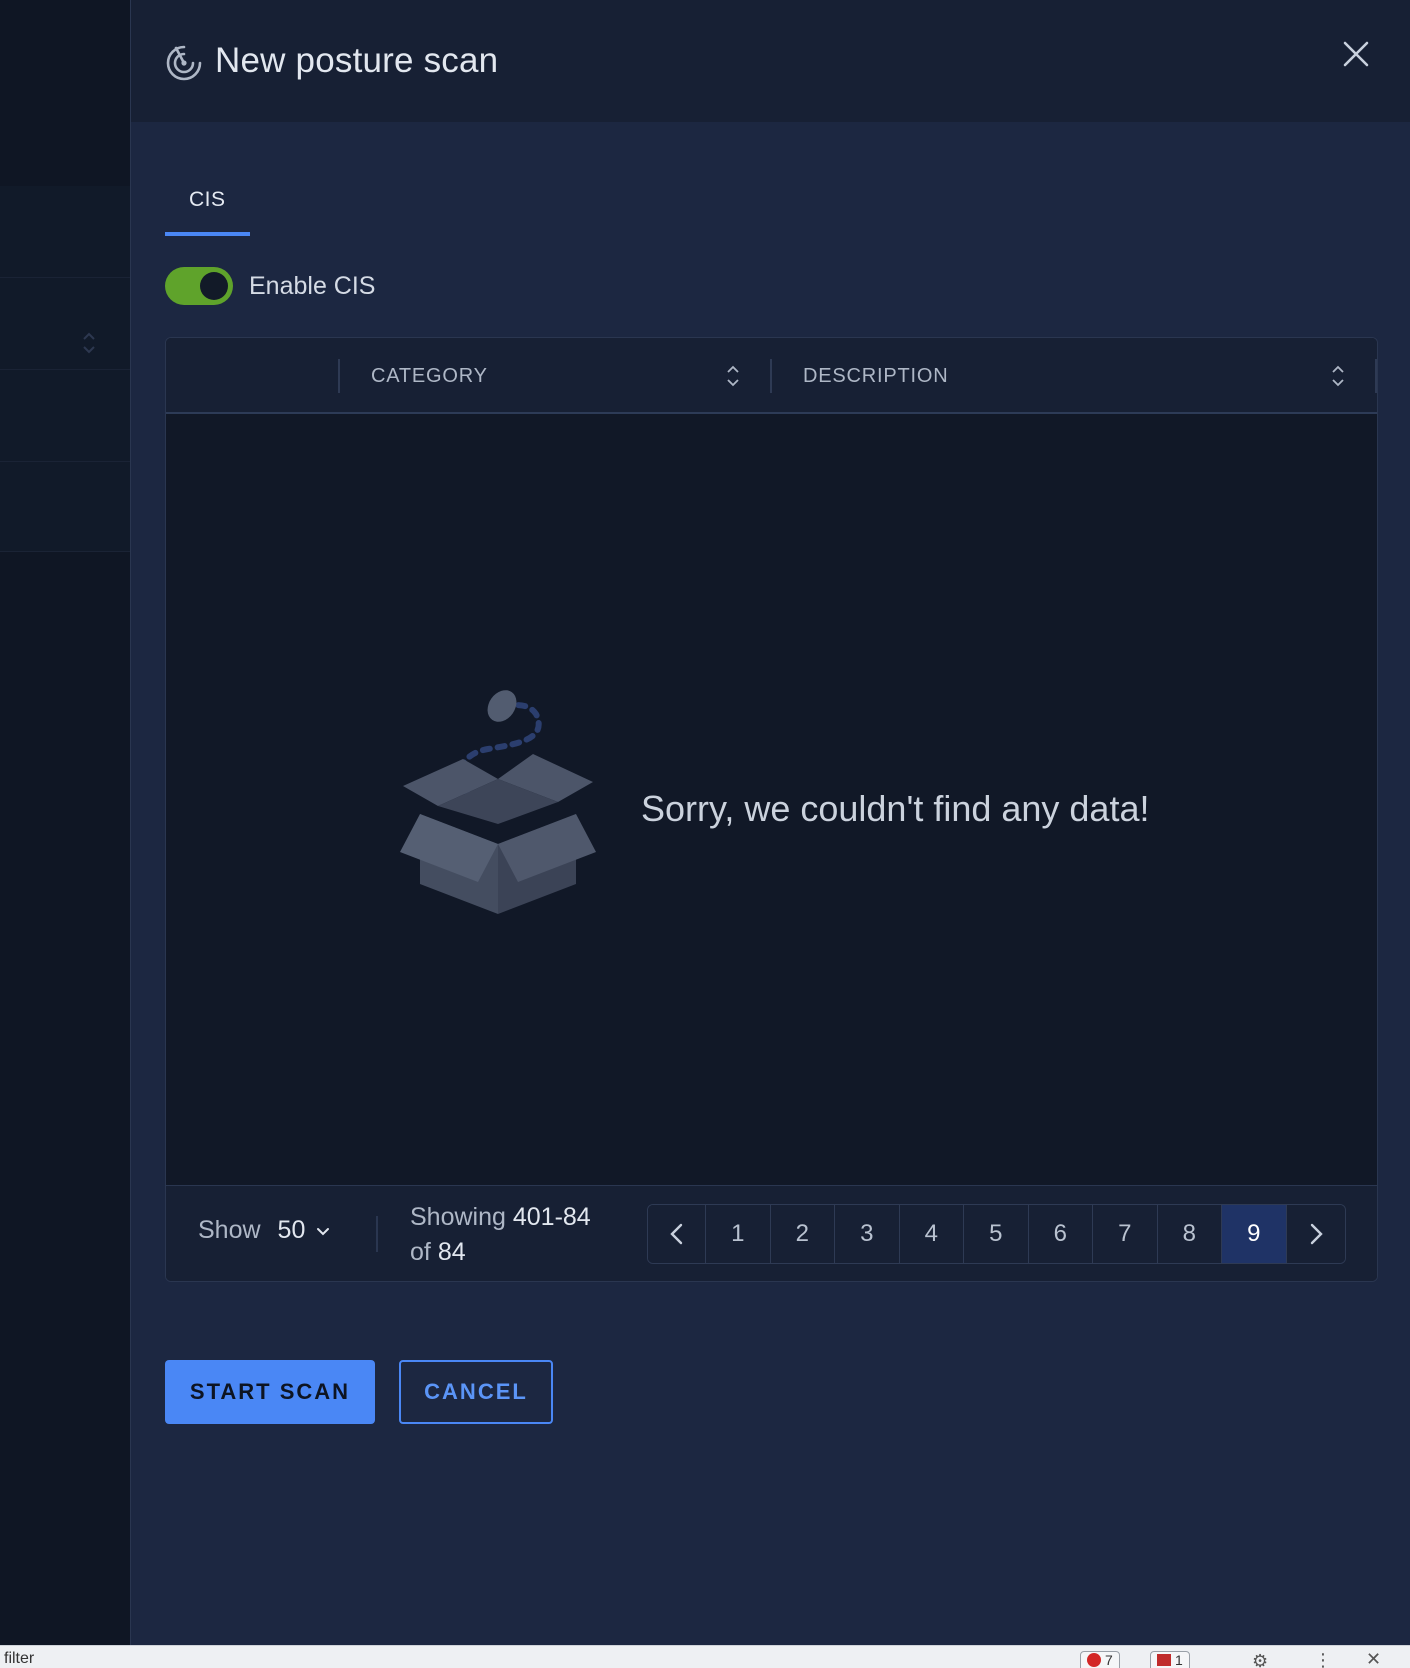  What do you see at coordinates (184, 63) in the screenshot?
I see `radar-scan-icon` at bounding box center [184, 63].